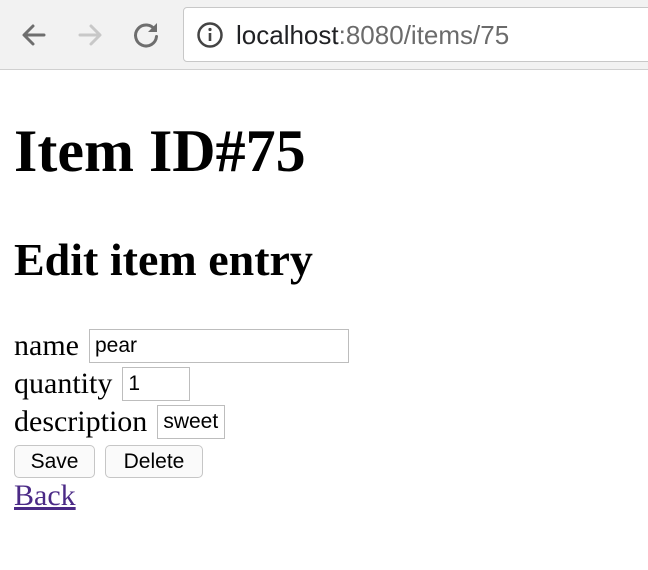 The height and width of the screenshot is (570, 648). Describe the element at coordinates (81, 421) in the screenshot. I see `description-label: description` at that location.